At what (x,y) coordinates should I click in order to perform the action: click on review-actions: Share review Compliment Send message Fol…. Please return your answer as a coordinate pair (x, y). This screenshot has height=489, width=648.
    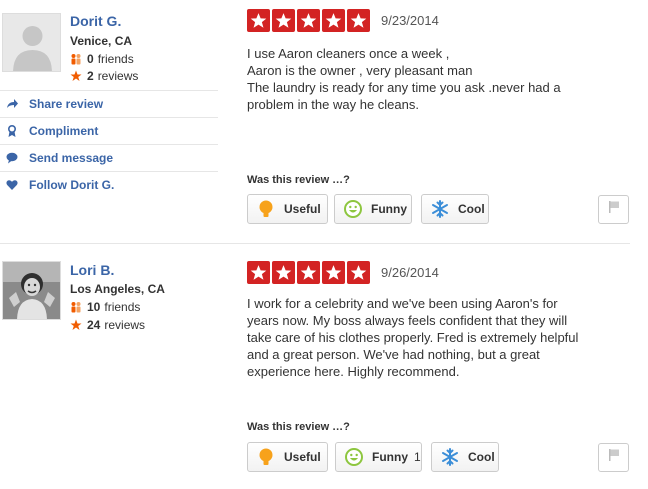
    Looking at the image, I should click on (109, 144).